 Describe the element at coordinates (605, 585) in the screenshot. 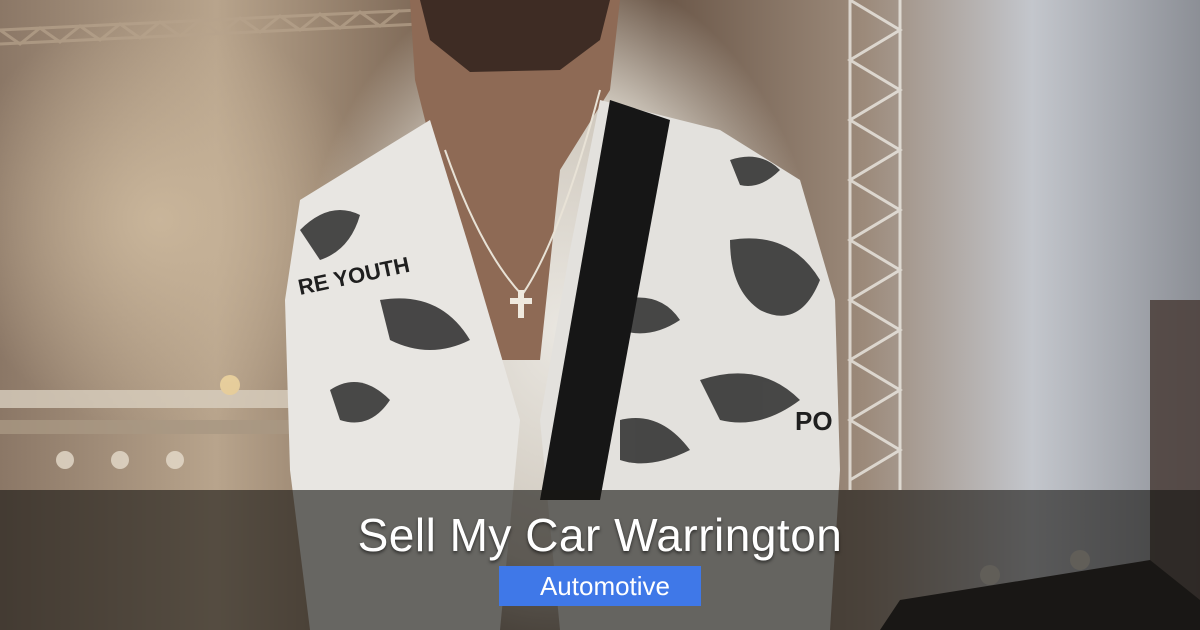

I see `category-label: Automotive` at that location.